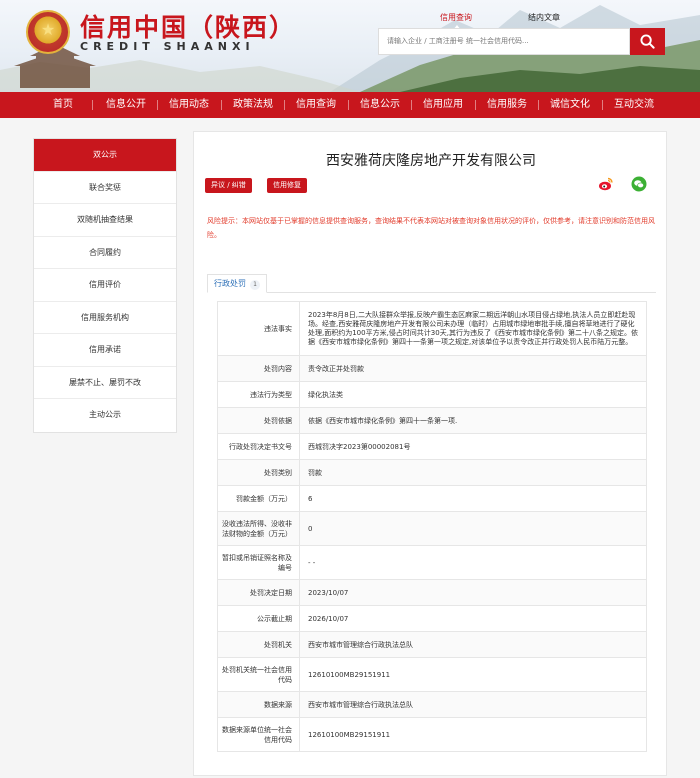 The width and height of the screenshot is (700, 778). I want to click on row-value: 罚款, so click(473, 472).